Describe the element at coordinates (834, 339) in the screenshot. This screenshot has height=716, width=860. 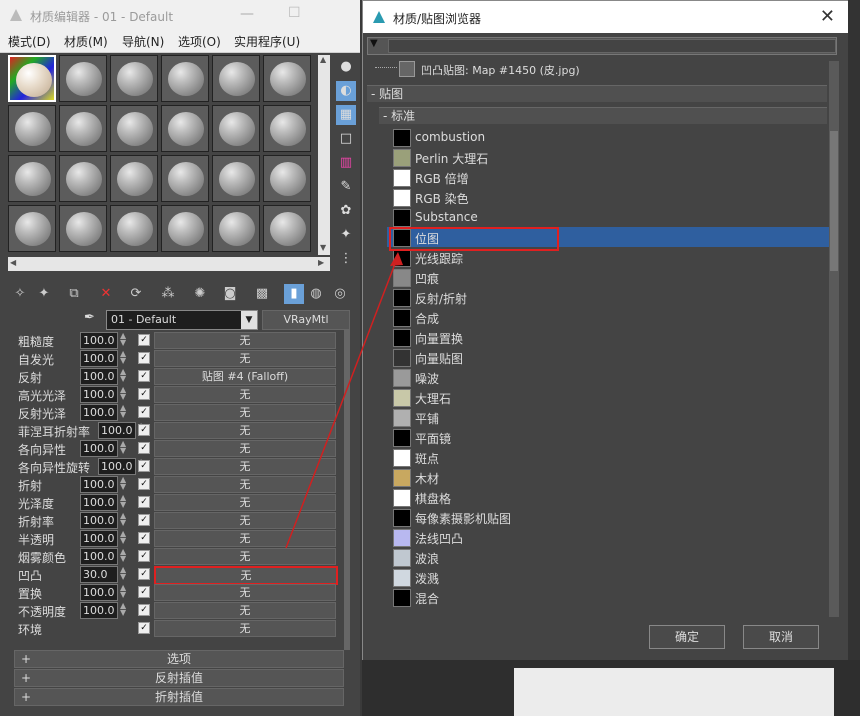
I see `list-scrollbar` at that location.